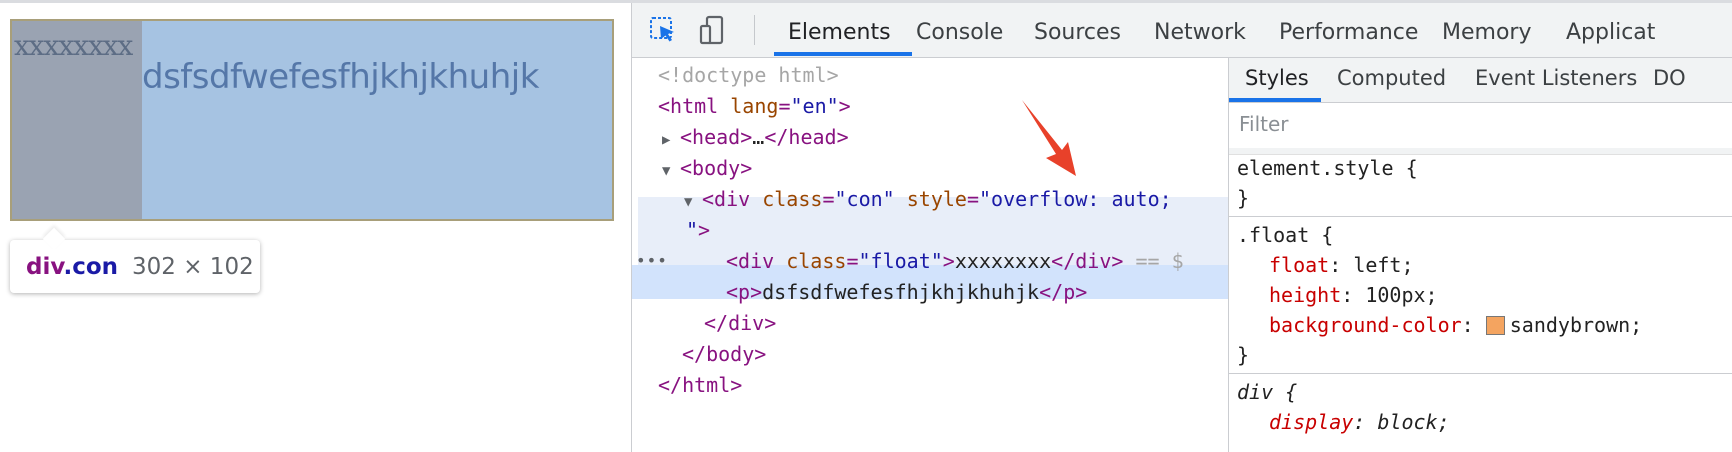 The height and width of the screenshot is (452, 1732). What do you see at coordinates (930, 199) in the screenshot?
I see `dom-line-div-con: ▼ <div class="con" style="overflow: auto;` at bounding box center [930, 199].